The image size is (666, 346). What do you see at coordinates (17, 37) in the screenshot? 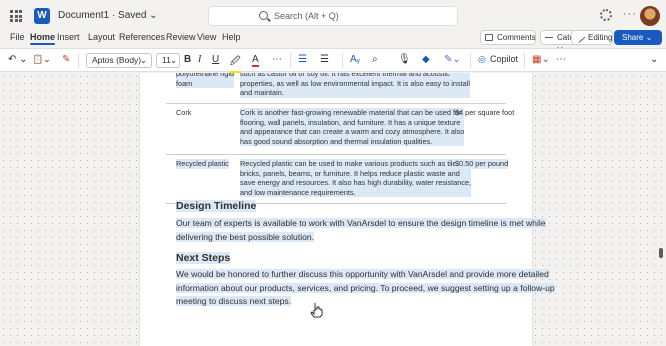
I see `tab-file: File` at bounding box center [17, 37].